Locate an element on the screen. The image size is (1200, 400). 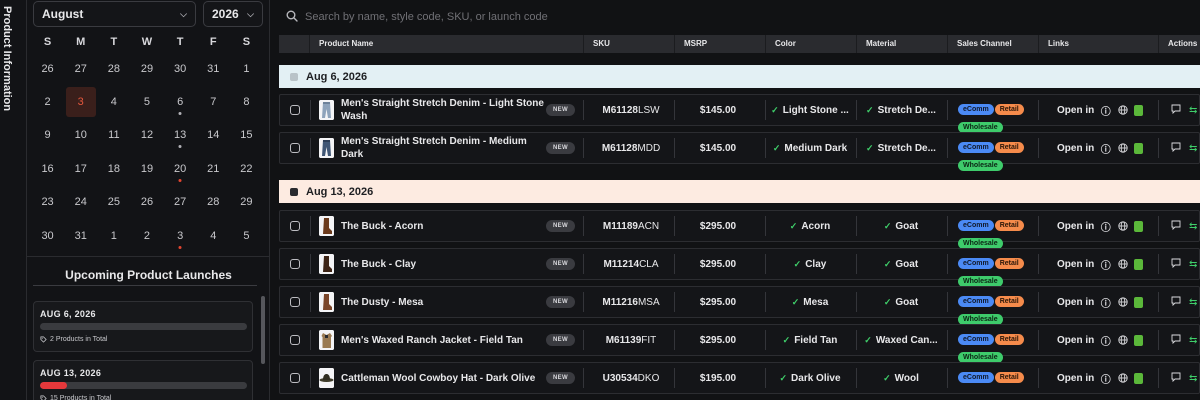
year-select: 2026 ⌵ is located at coordinates (233, 14).